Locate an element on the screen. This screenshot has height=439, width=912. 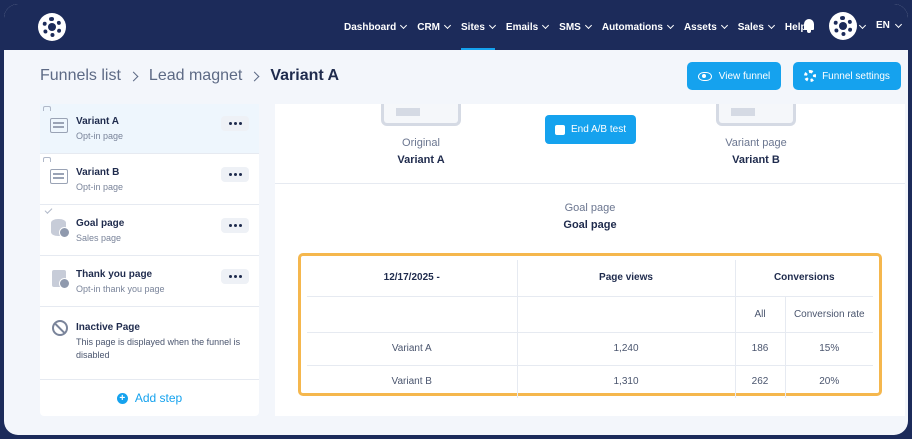
step-goal-page: Goal page Sales page is located at coordinates (149, 231).